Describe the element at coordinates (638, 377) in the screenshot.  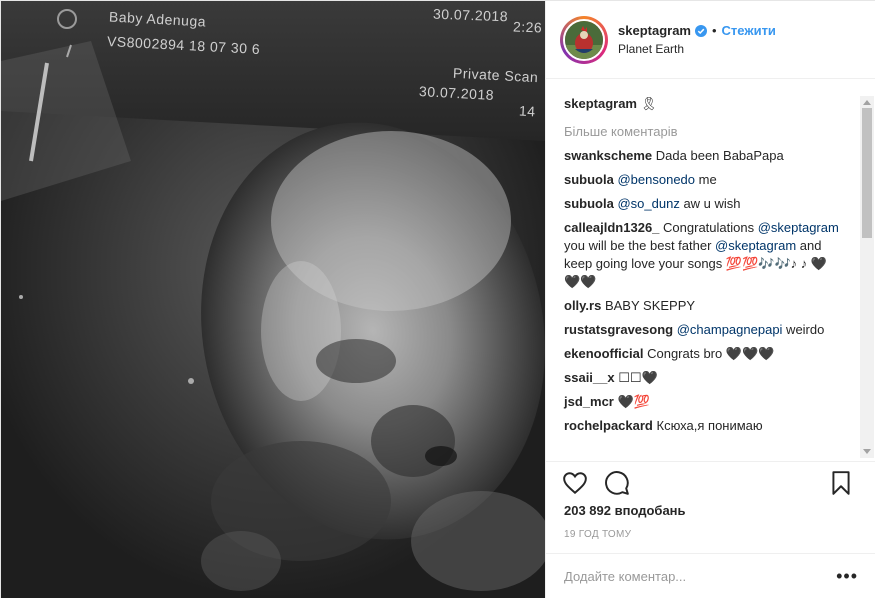
I see `comment-text: ☐☐🖤` at that location.